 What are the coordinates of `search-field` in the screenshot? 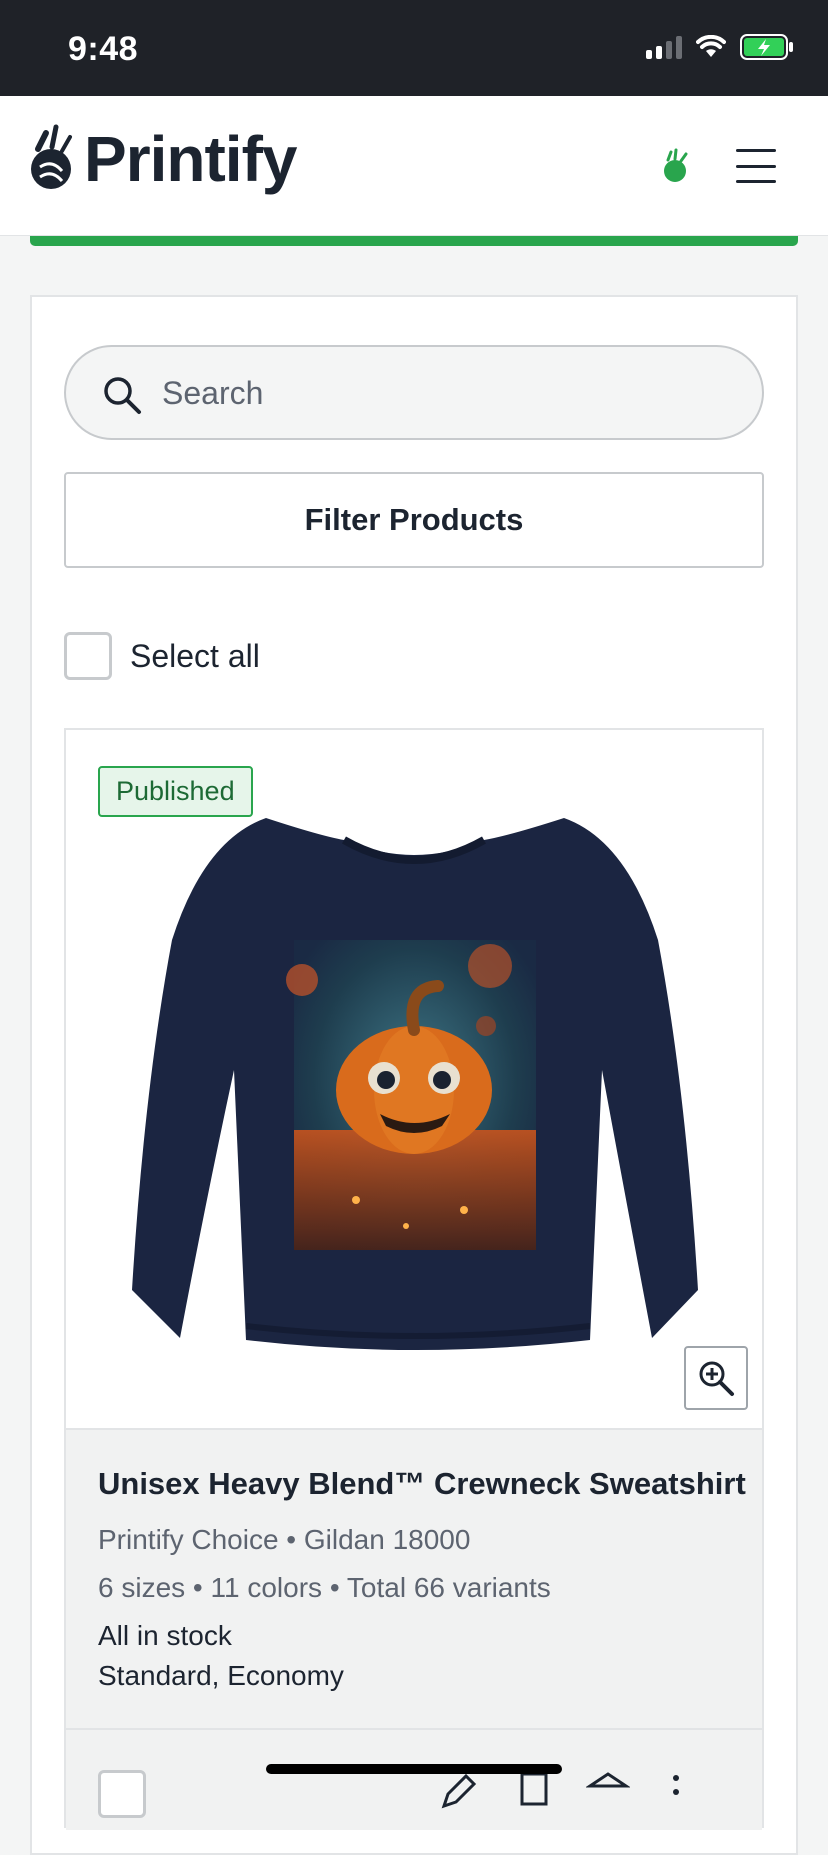 It's located at (414, 392).